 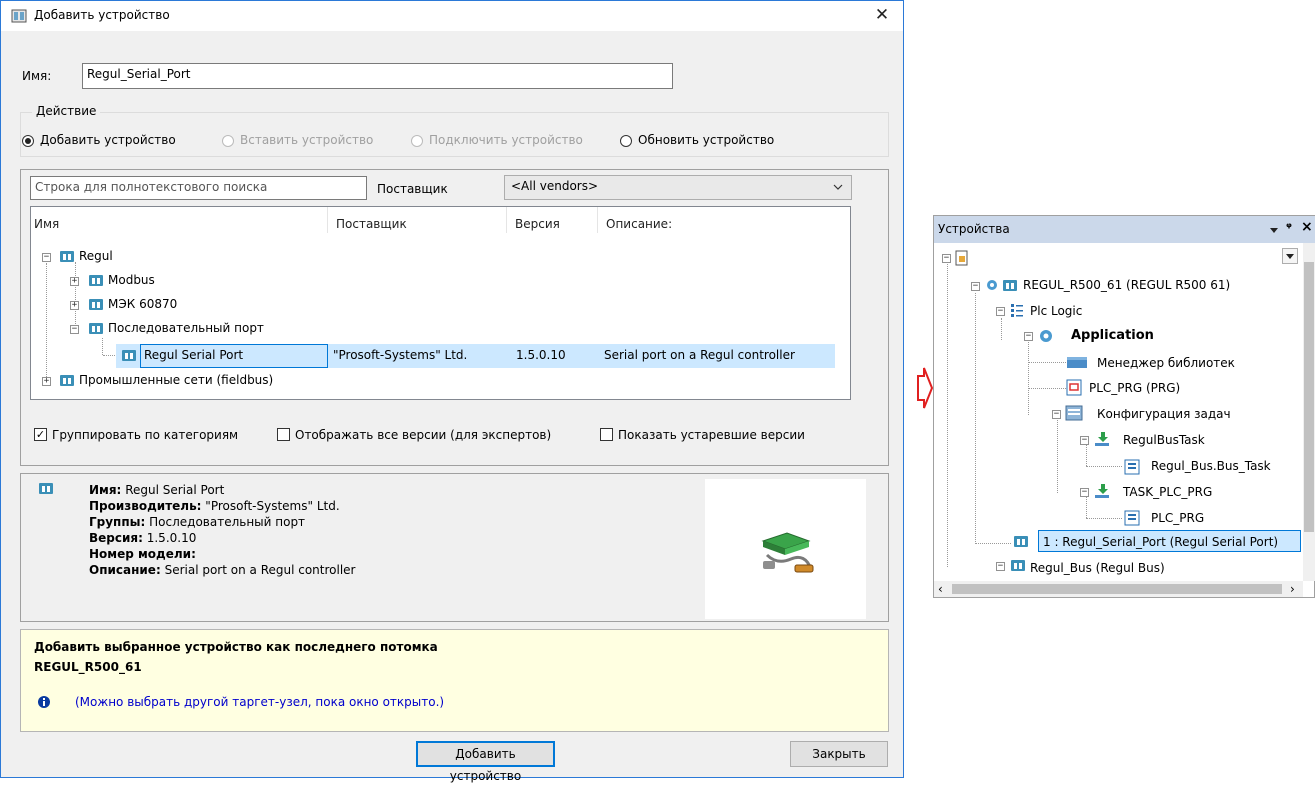 What do you see at coordinates (423, 435) in the screenshot?
I see `show-all-versions-label: Отображать все версии (для экспертов)` at bounding box center [423, 435].